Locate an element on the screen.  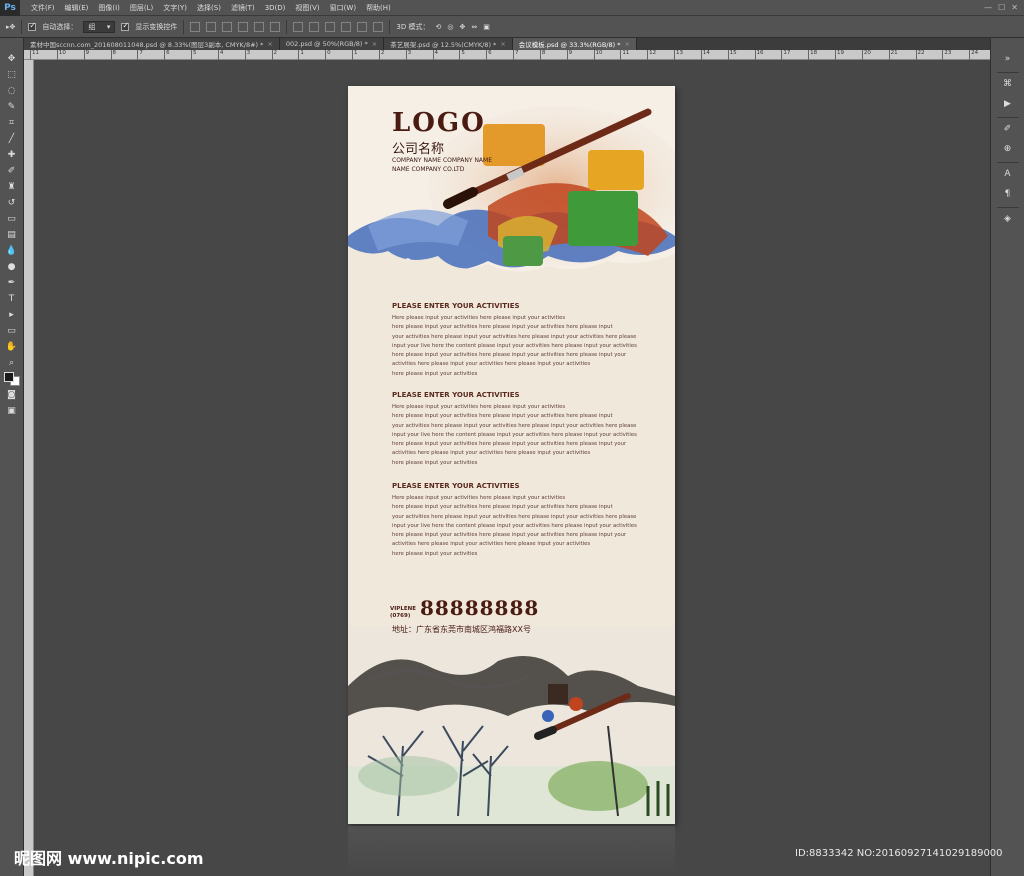
ruler-tick-label: 6 is located at coordinates (167, 55).